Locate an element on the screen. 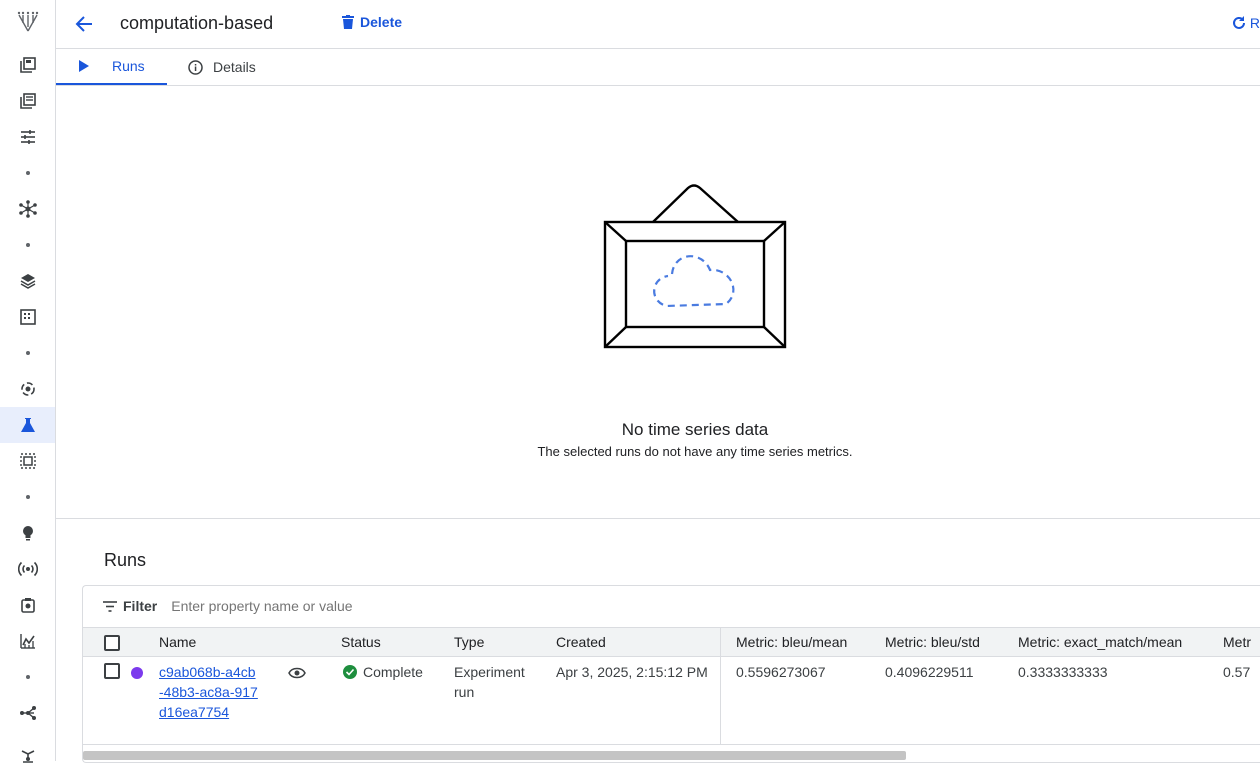 The width and height of the screenshot is (1260, 774). next-metric-cell: 0.57 is located at coordinates (1237, 672).